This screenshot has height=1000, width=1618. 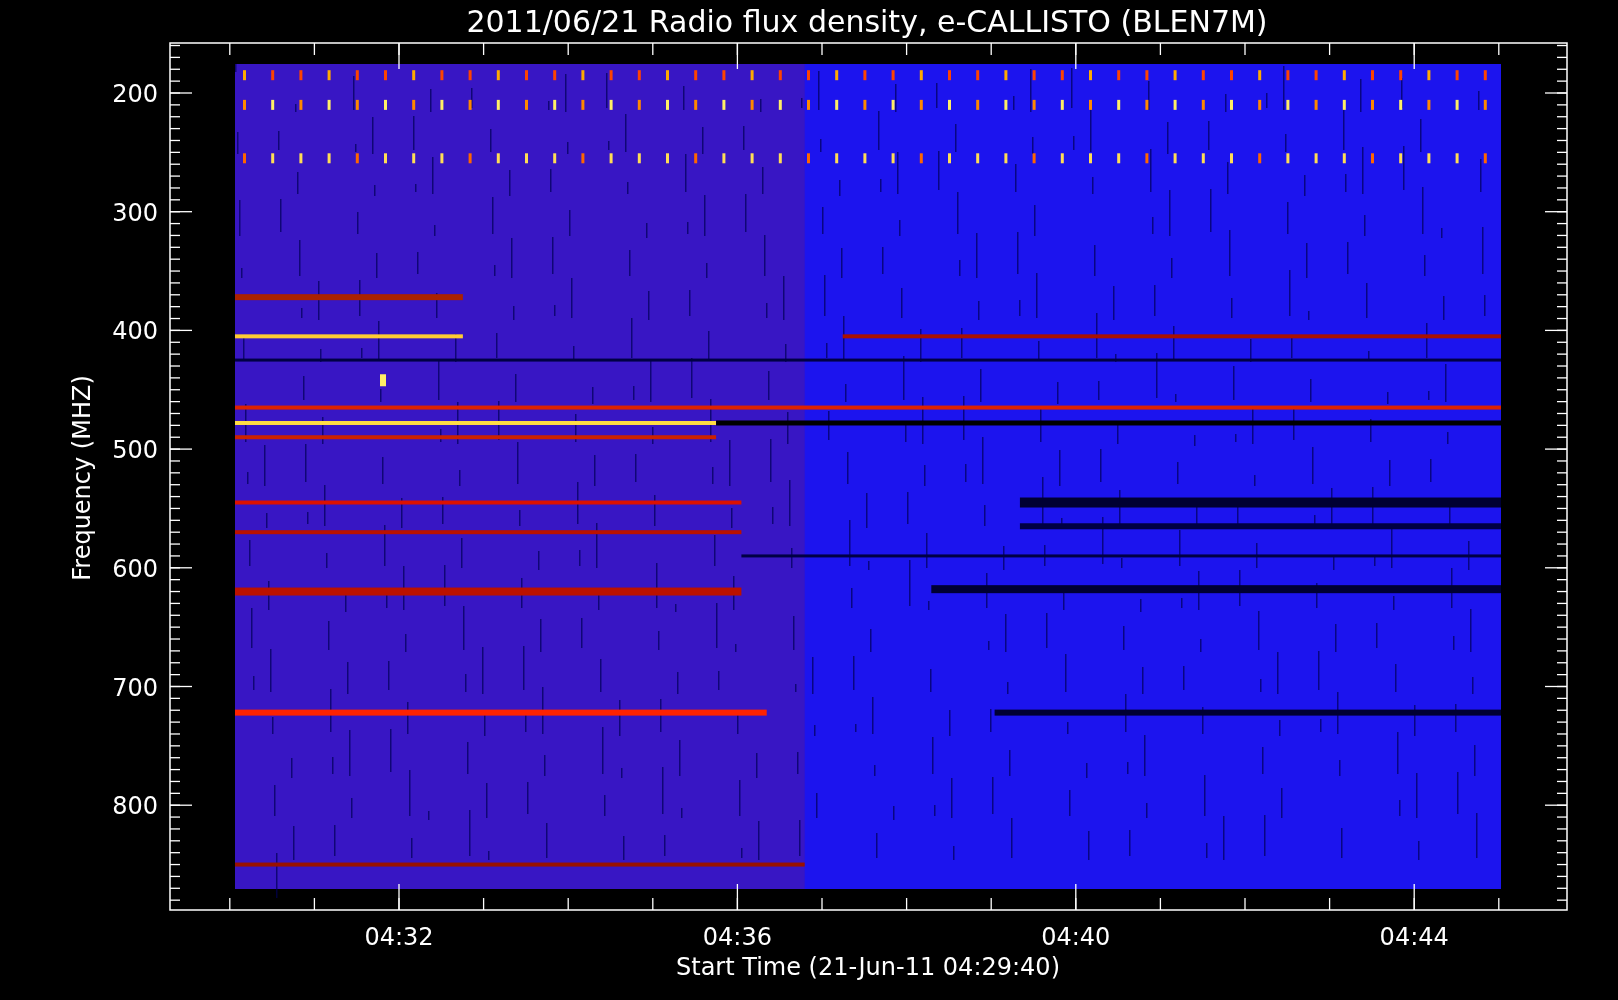 What do you see at coordinates (1414, 937) in the screenshot?
I see `tick-label: 04:44` at bounding box center [1414, 937].